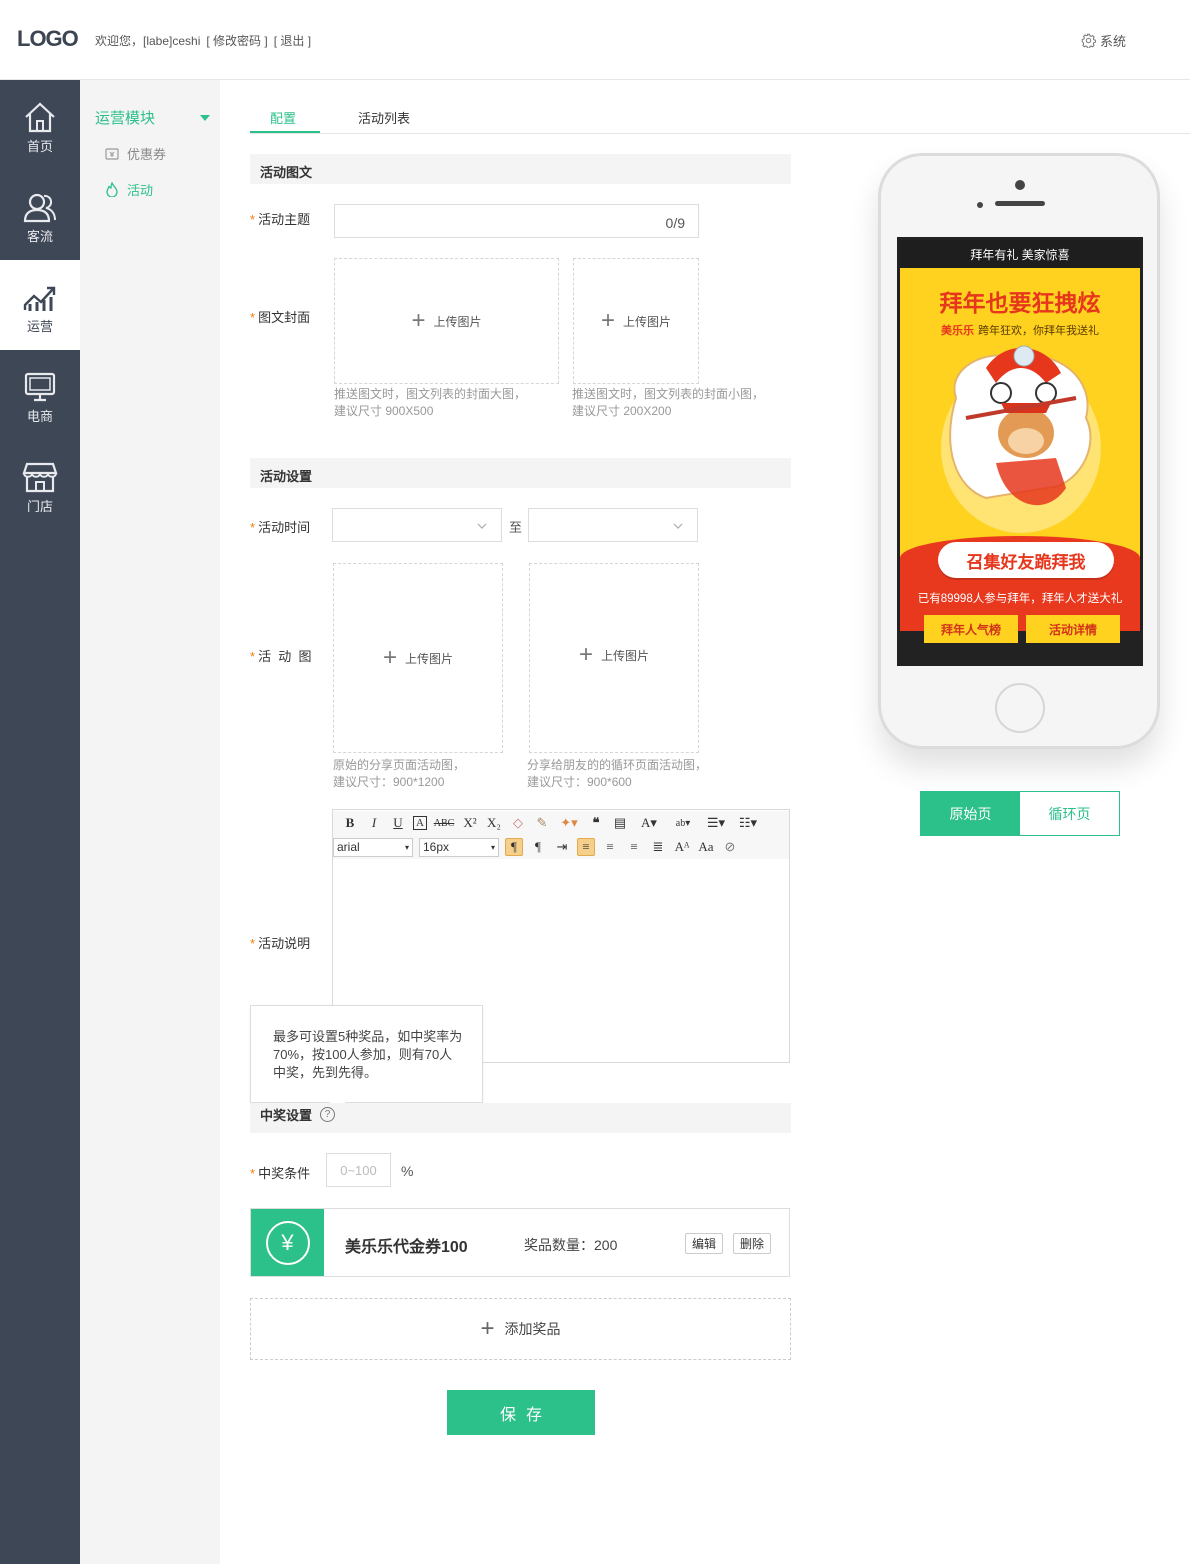  What do you see at coordinates (520, 1329) in the screenshot?
I see `add-prize-button: + 添加奖品` at bounding box center [520, 1329].